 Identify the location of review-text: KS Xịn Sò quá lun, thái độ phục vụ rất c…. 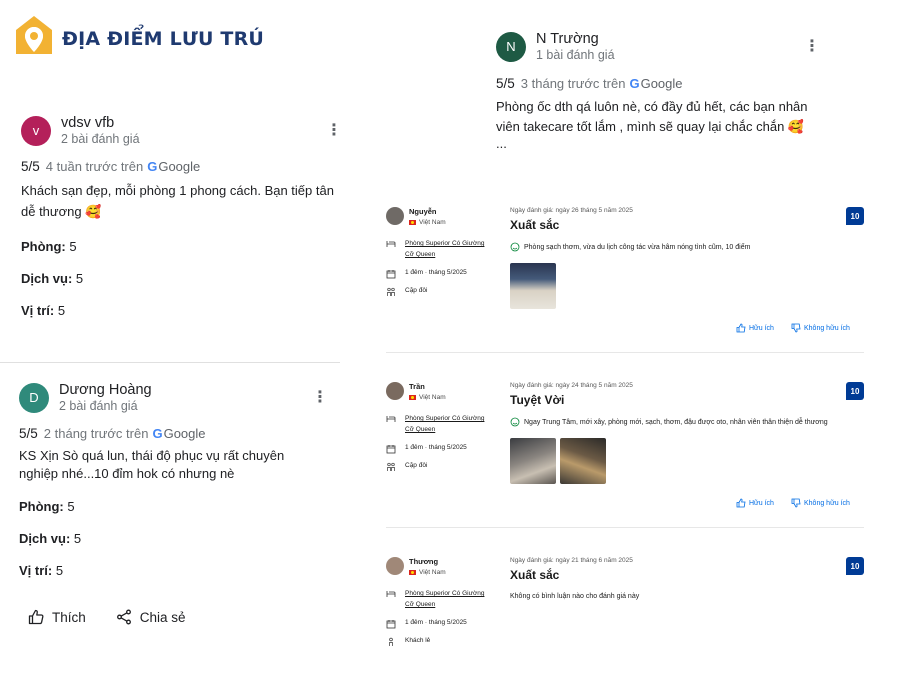
(152, 464).